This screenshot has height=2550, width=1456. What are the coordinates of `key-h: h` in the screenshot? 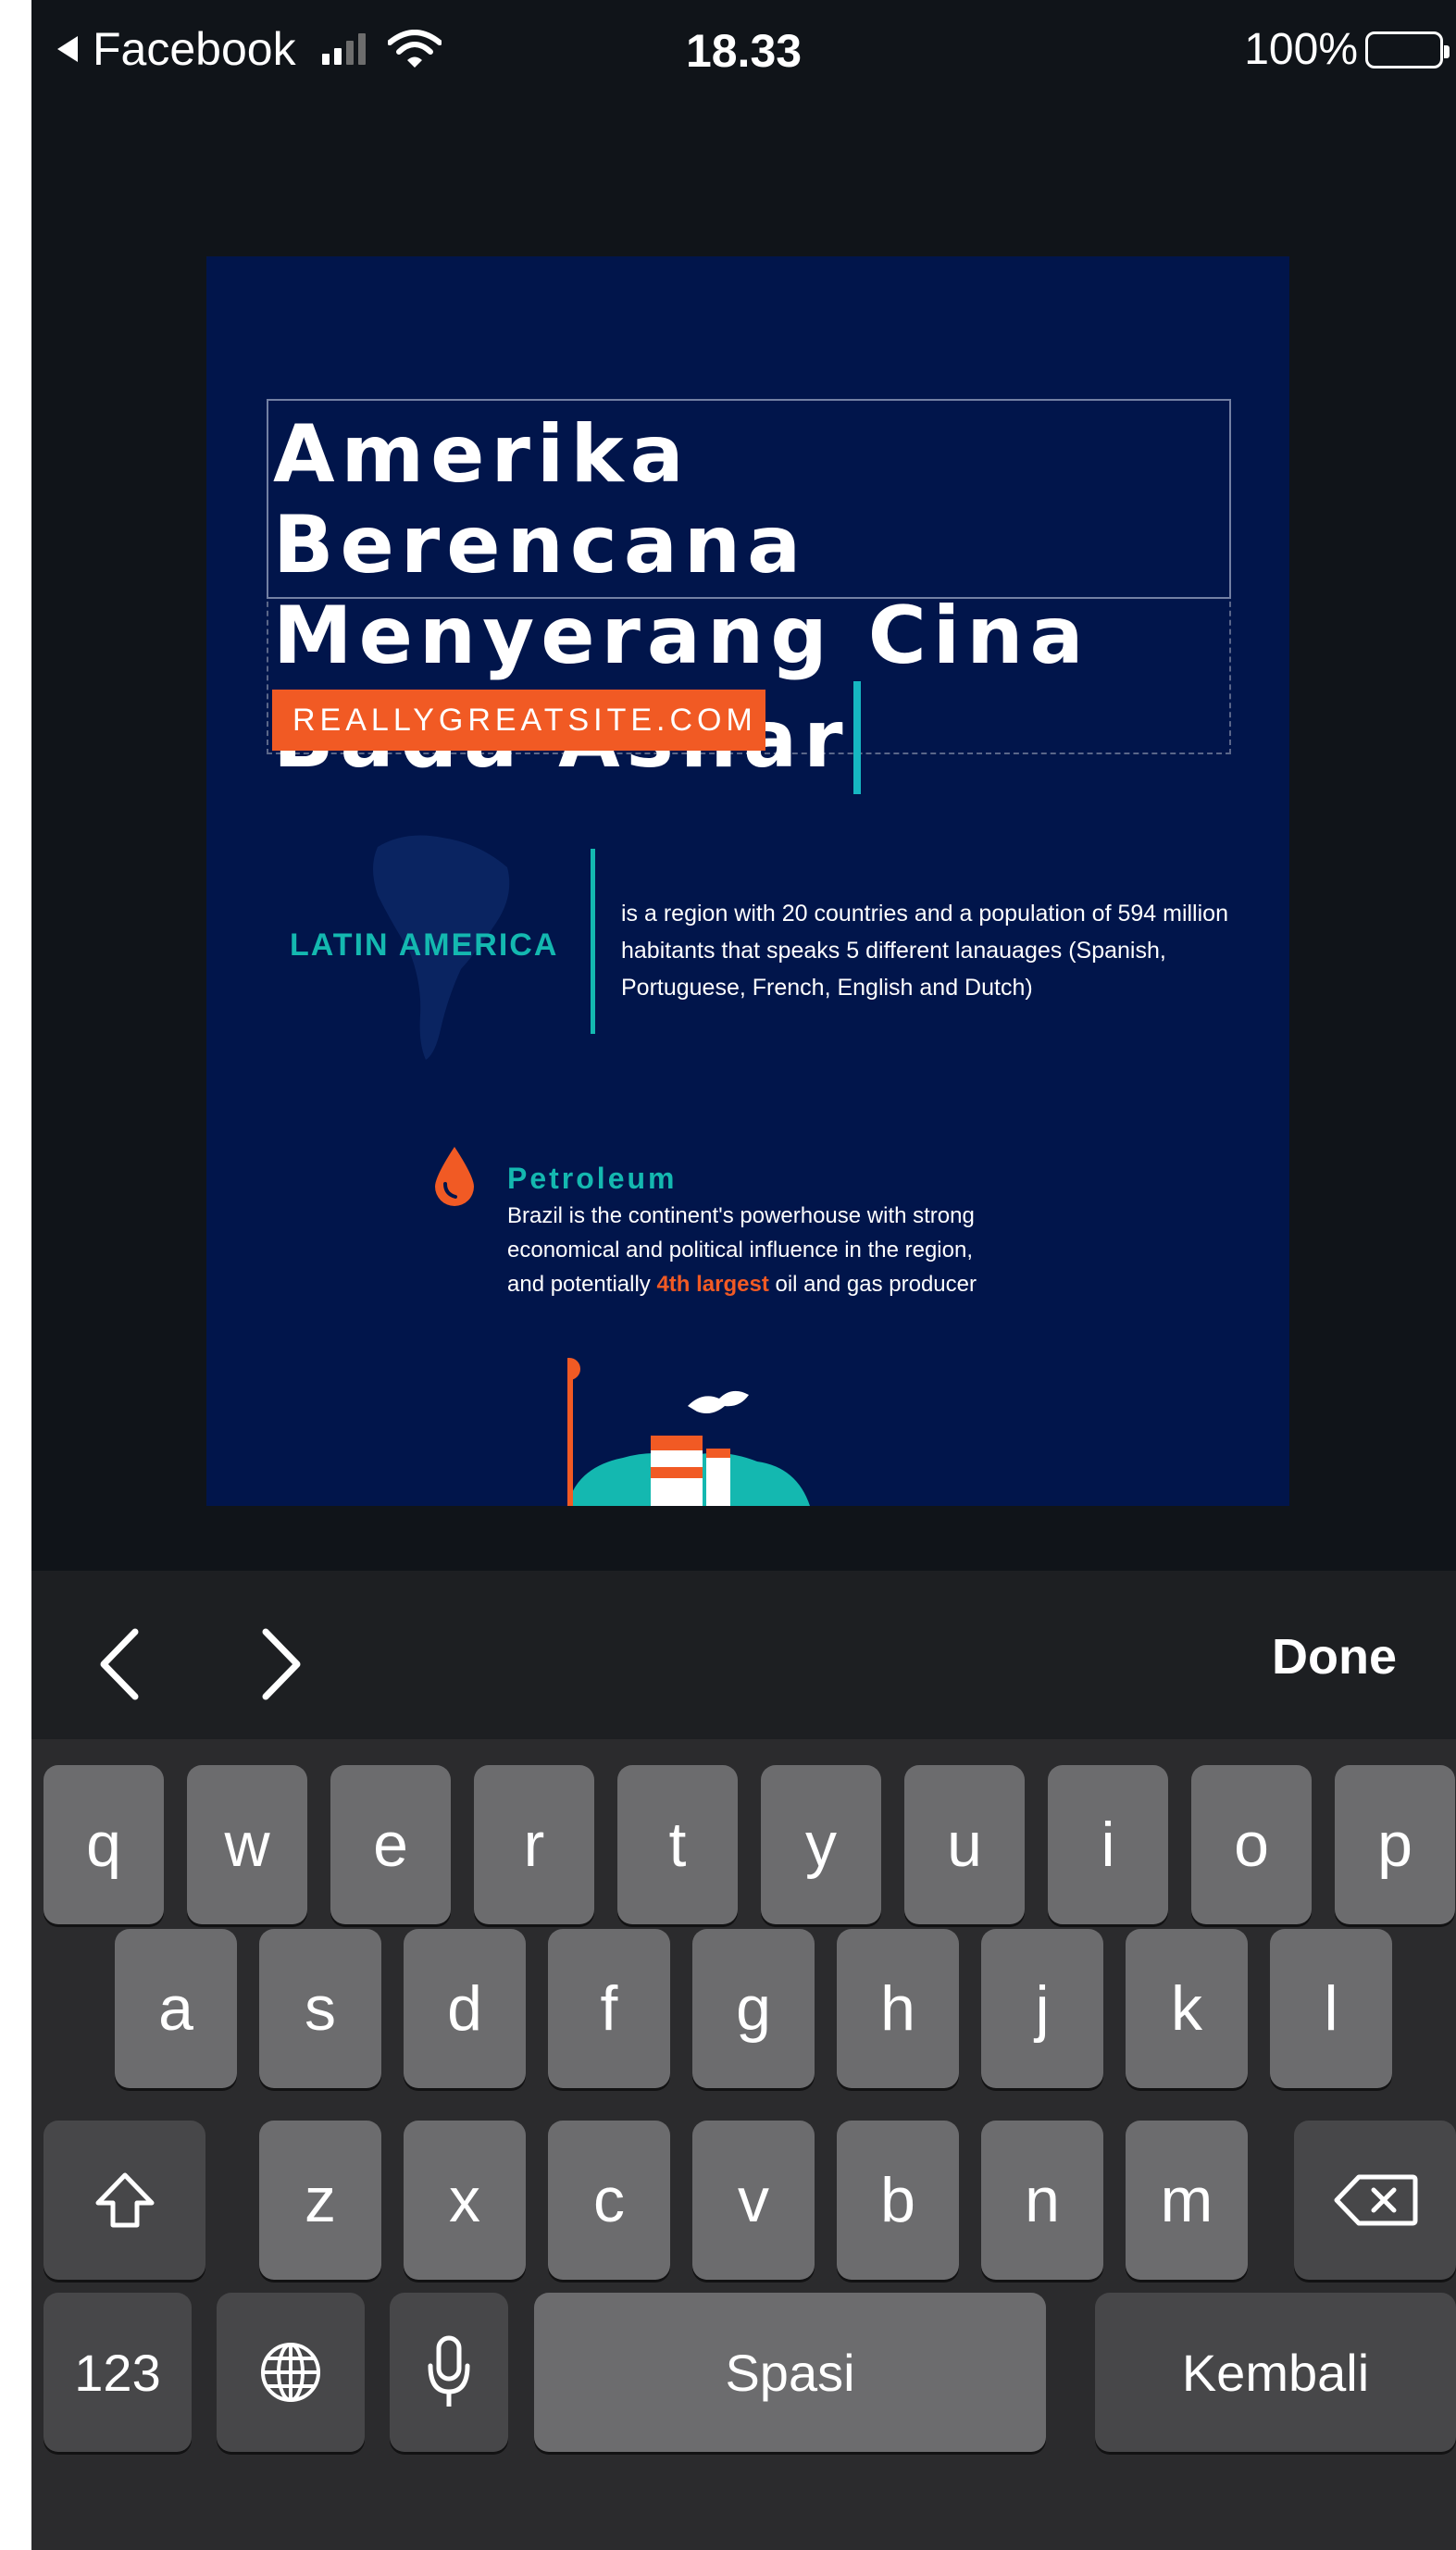 It's located at (898, 2008).